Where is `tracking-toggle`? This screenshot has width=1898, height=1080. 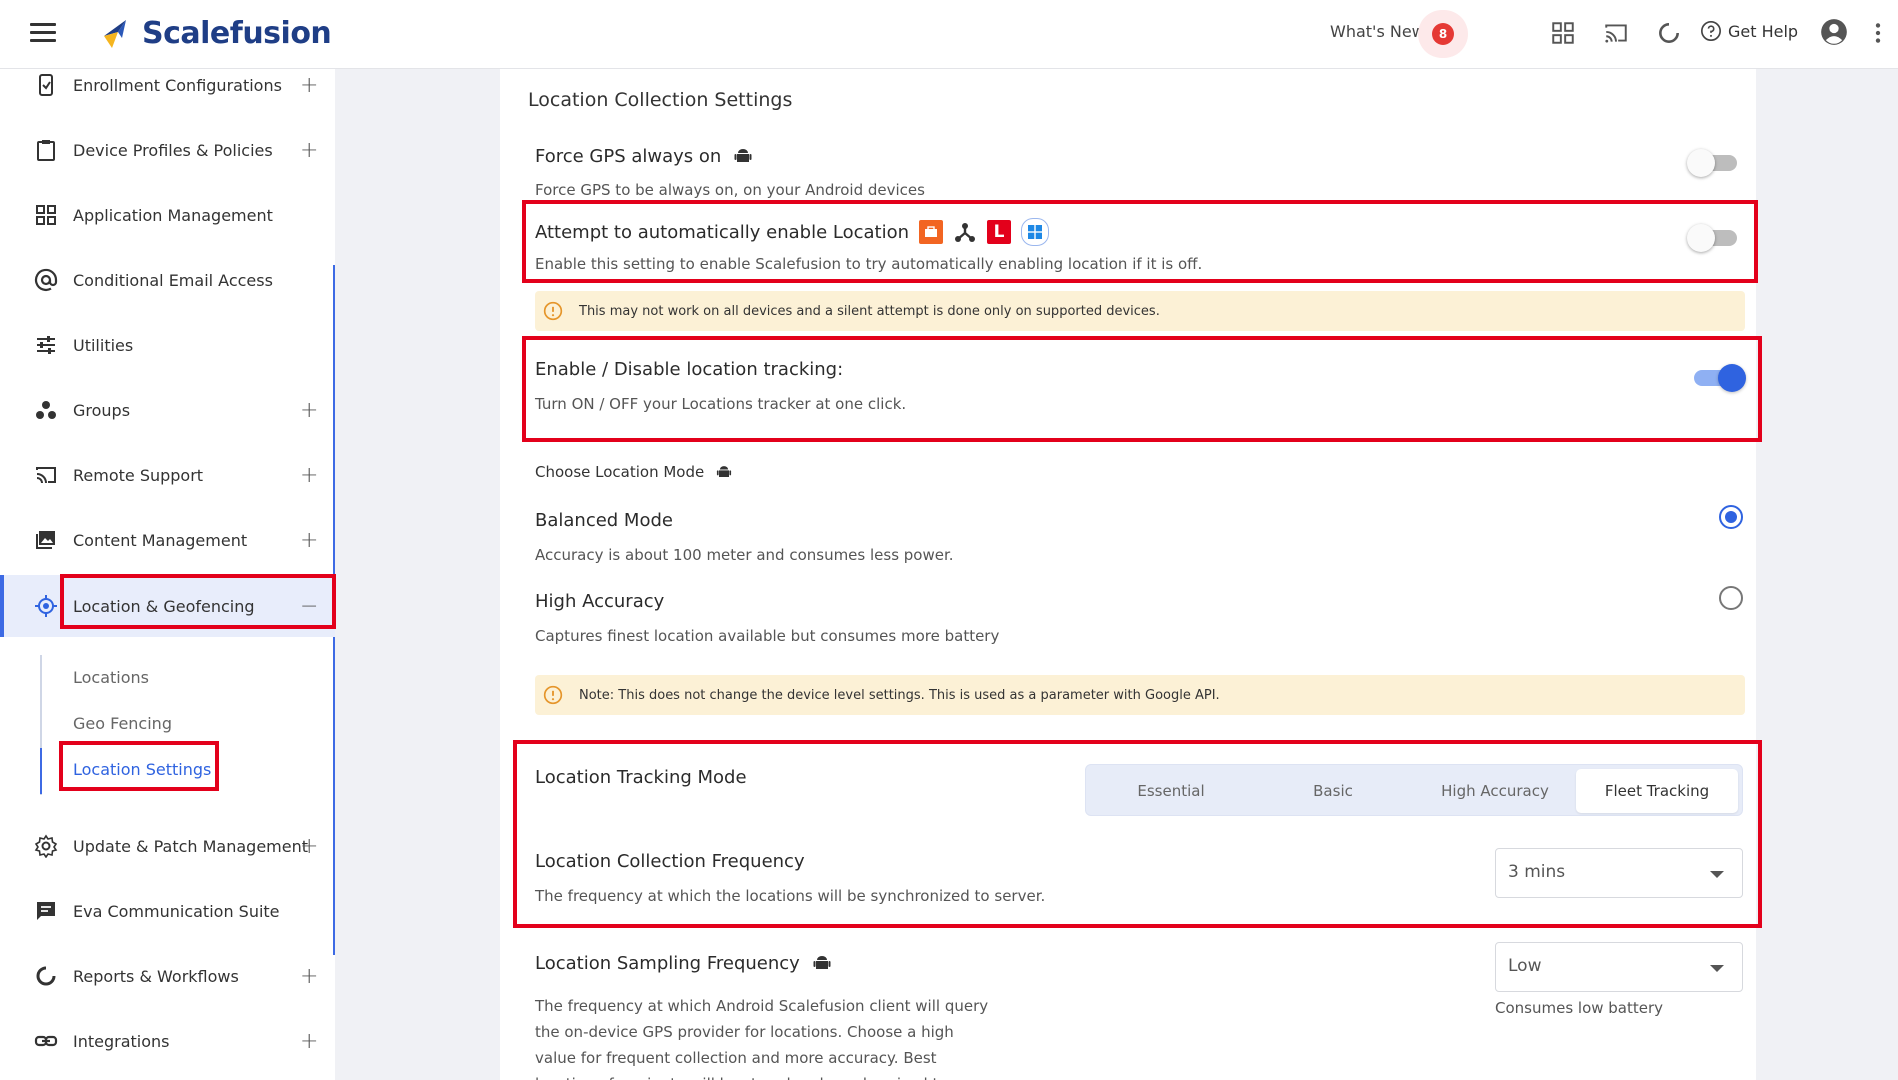
tracking-toggle is located at coordinates (1718, 377).